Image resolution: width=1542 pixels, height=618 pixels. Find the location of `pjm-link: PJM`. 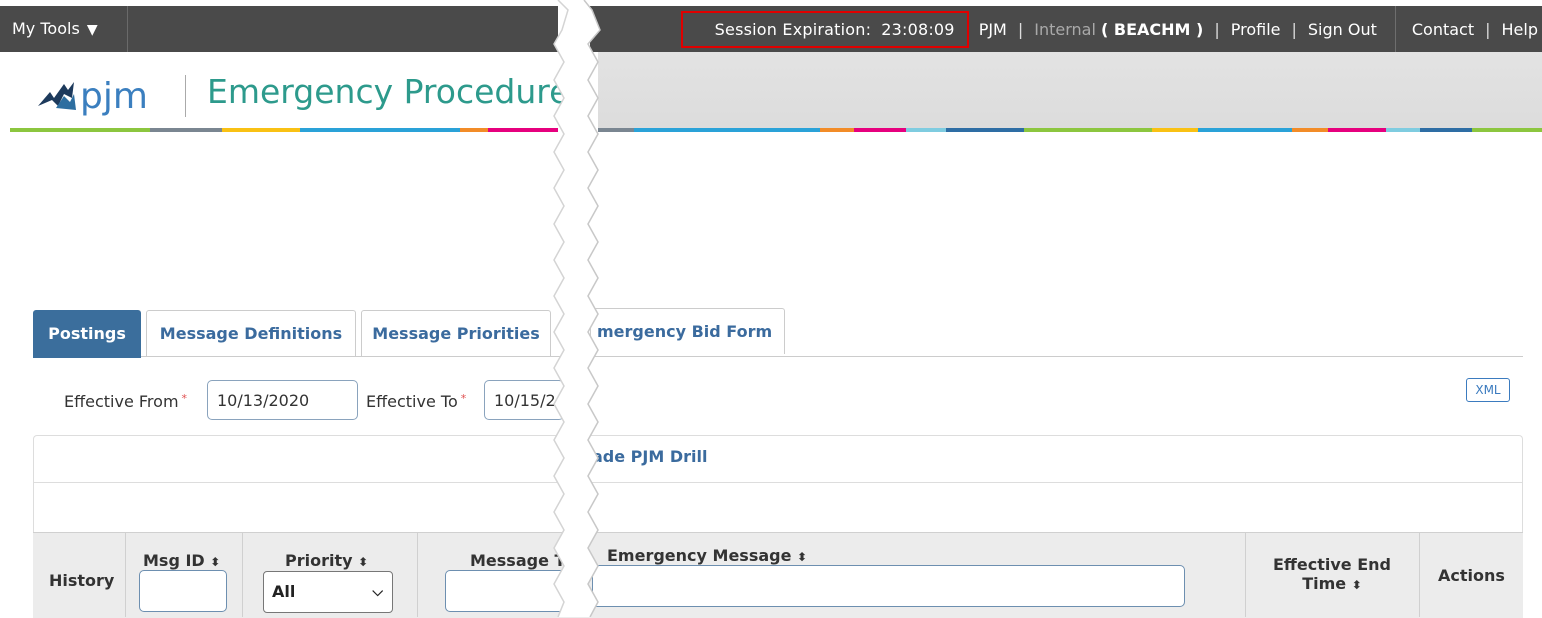

pjm-link: PJM is located at coordinates (993, 29).